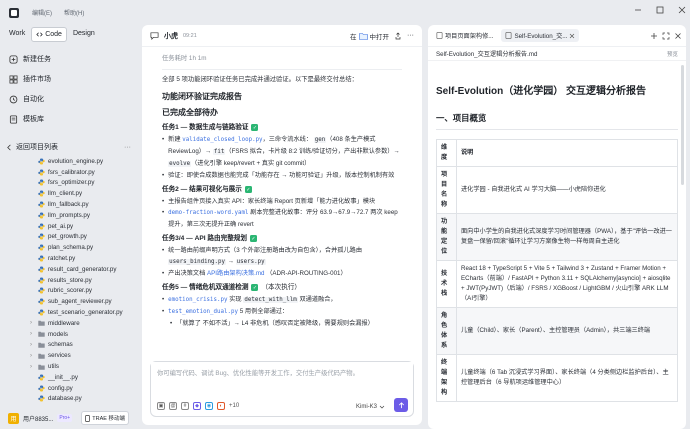 The width and height of the screenshot is (690, 429). What do you see at coordinates (74, 12) in the screenshot?
I see `menu-help: 帮助(H)` at bounding box center [74, 12].